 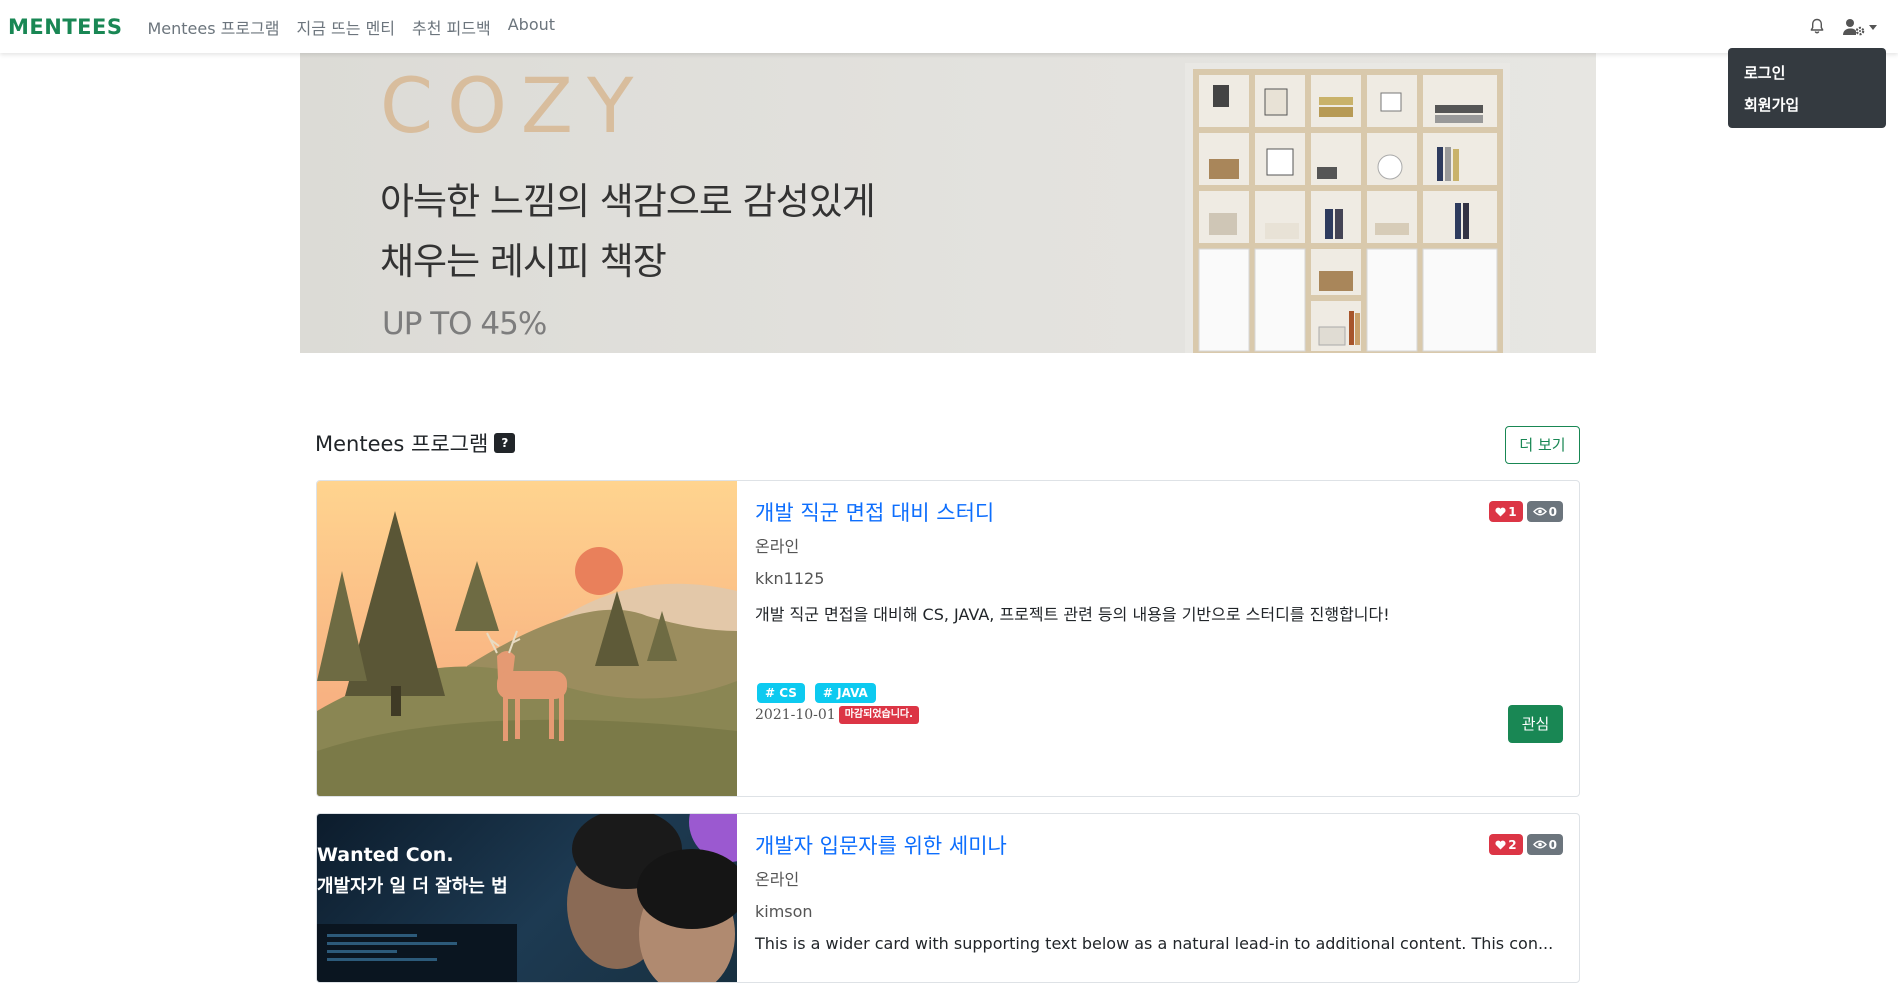 I want to click on card-author: kkn1125, so click(x=790, y=578).